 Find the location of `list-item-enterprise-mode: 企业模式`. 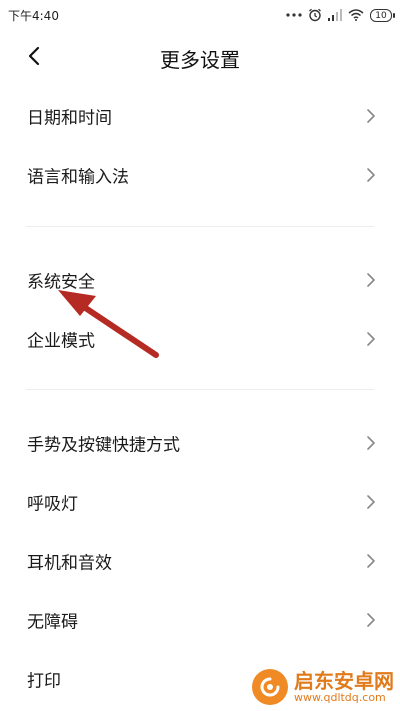

list-item-enterprise-mode: 企业模式 is located at coordinates (200, 339).